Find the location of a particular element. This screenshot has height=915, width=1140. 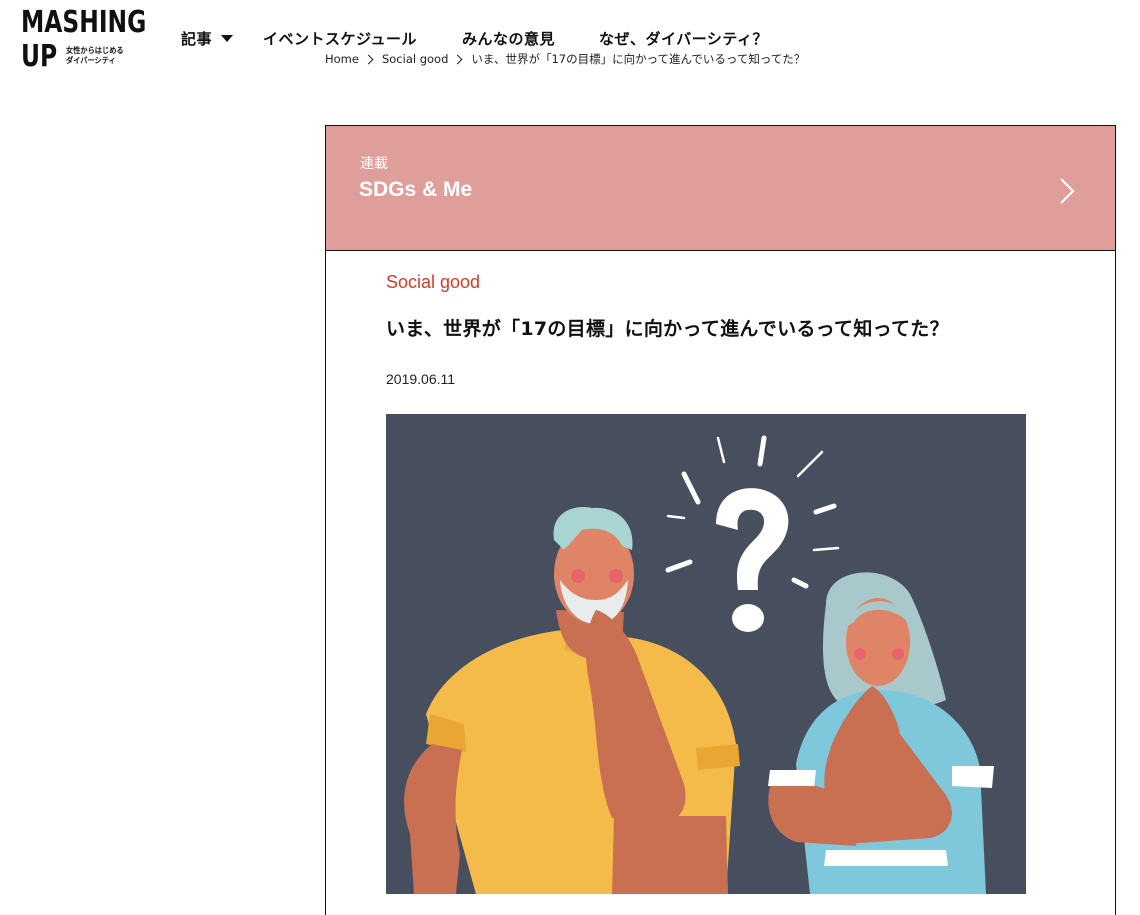

logo-wordmark-top: MASHING is located at coordinates (84, 22).